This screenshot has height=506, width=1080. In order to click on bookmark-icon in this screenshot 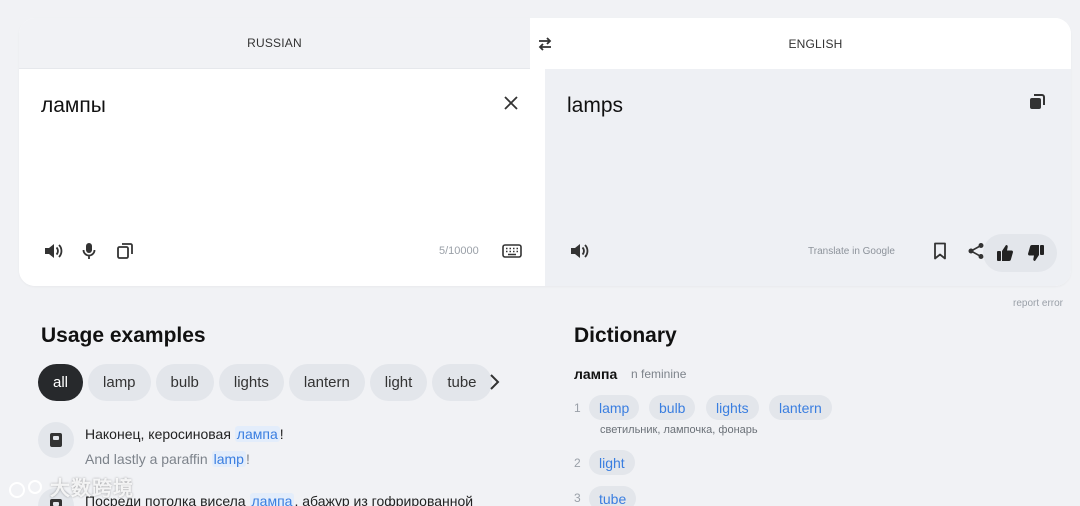, I will do `click(940, 251)`.